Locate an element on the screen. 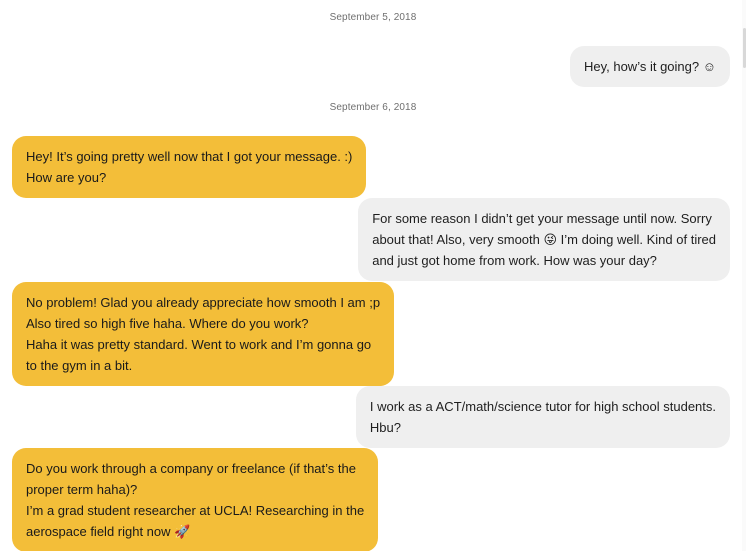 The image size is (746, 551). date-separator: September 6, 2018 is located at coordinates (373, 107).